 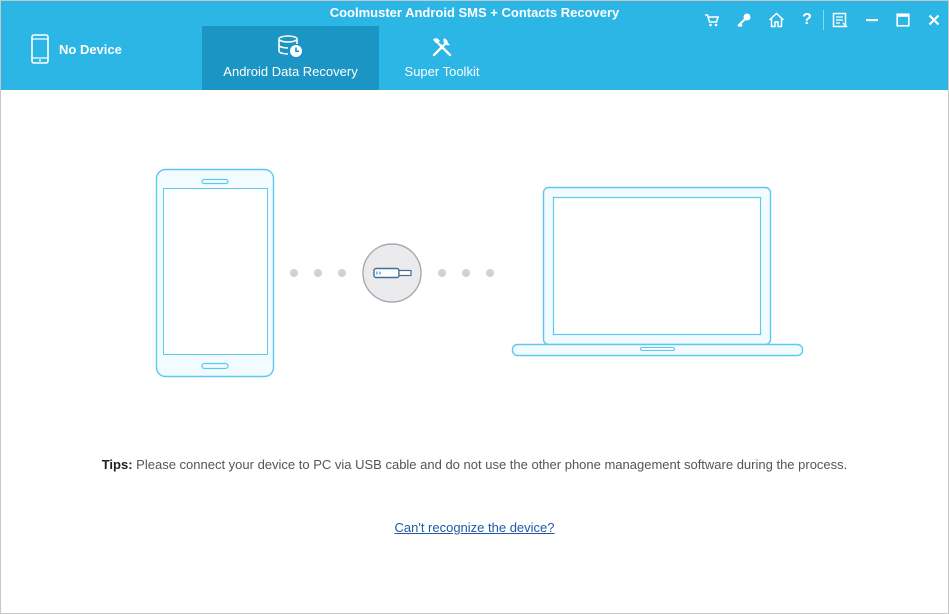 I want to click on cant-recognize-link: Can't recognize the device?, so click(x=474, y=527).